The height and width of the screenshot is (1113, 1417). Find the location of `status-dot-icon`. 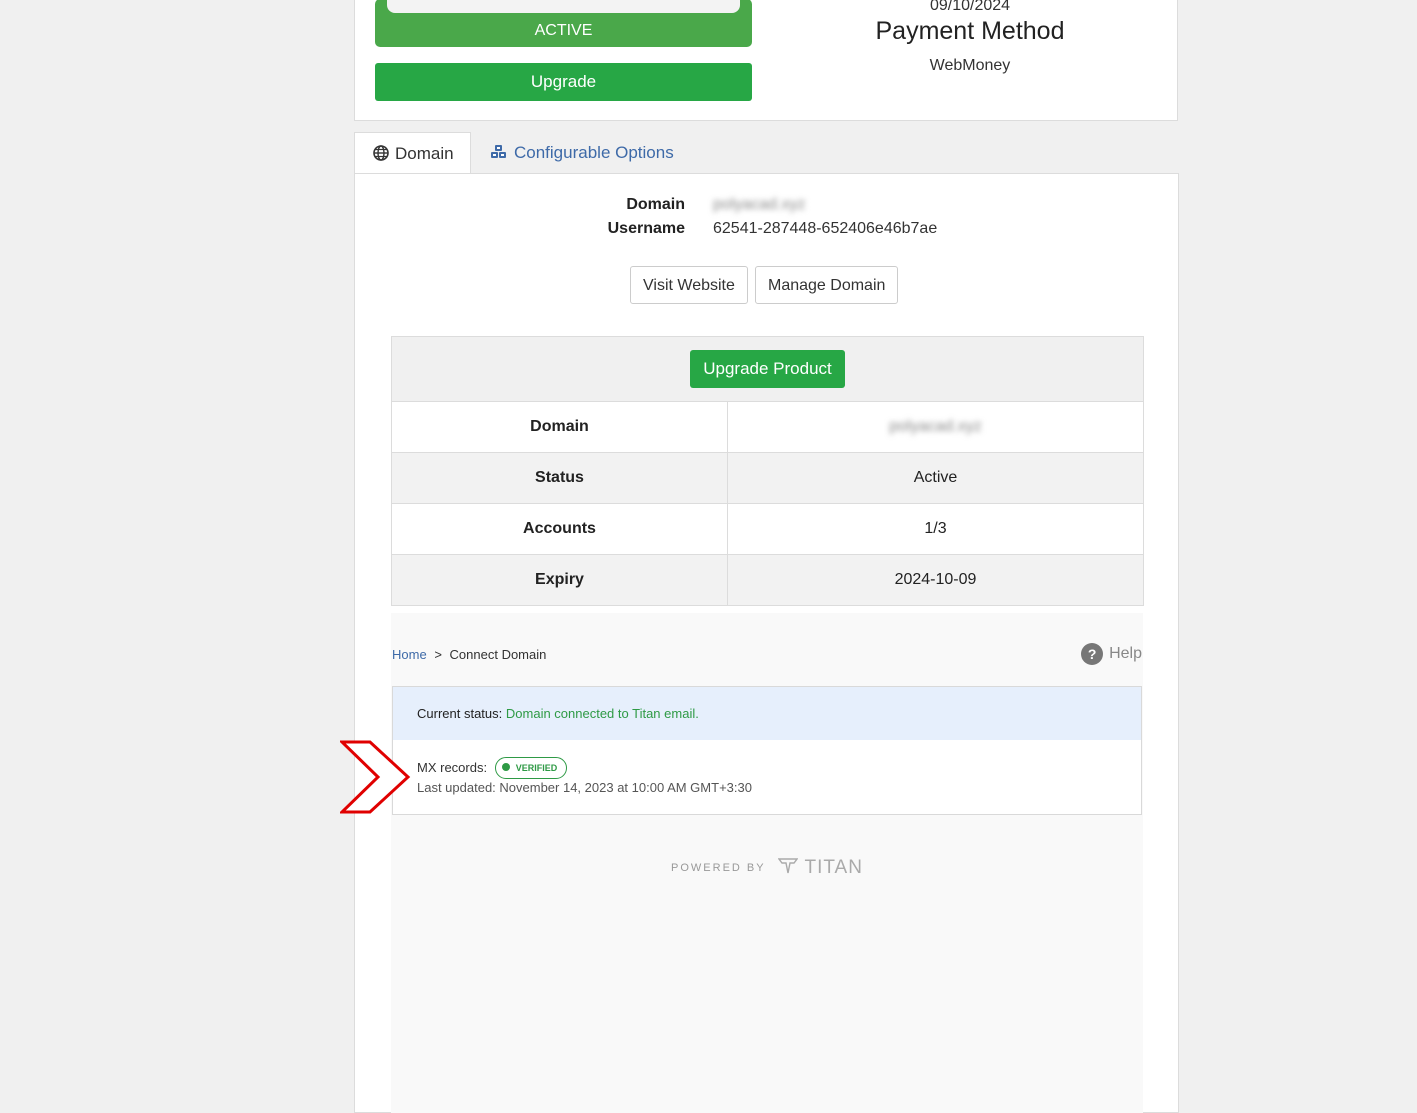

status-dot-icon is located at coordinates (505, 767).